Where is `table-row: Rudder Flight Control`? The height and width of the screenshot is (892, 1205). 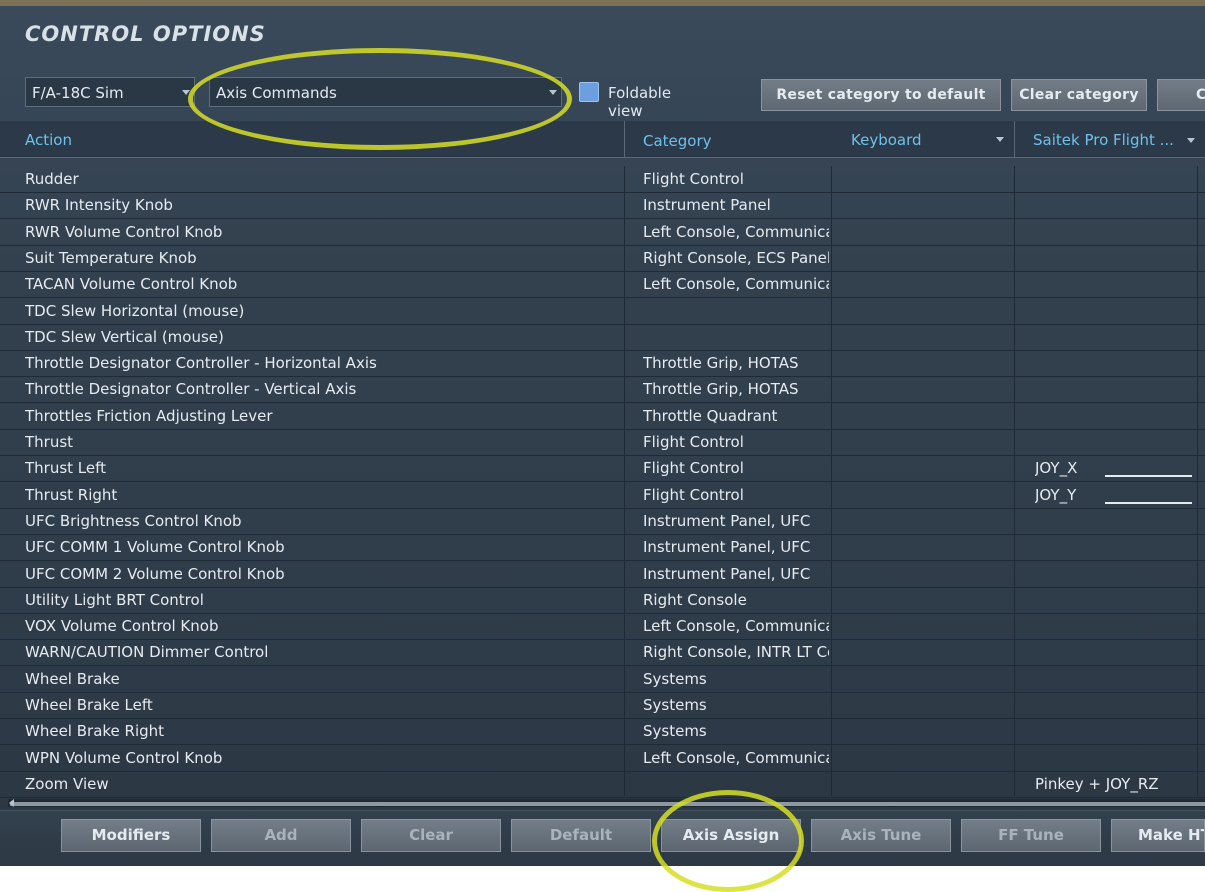 table-row: Rudder Flight Control is located at coordinates (602, 179).